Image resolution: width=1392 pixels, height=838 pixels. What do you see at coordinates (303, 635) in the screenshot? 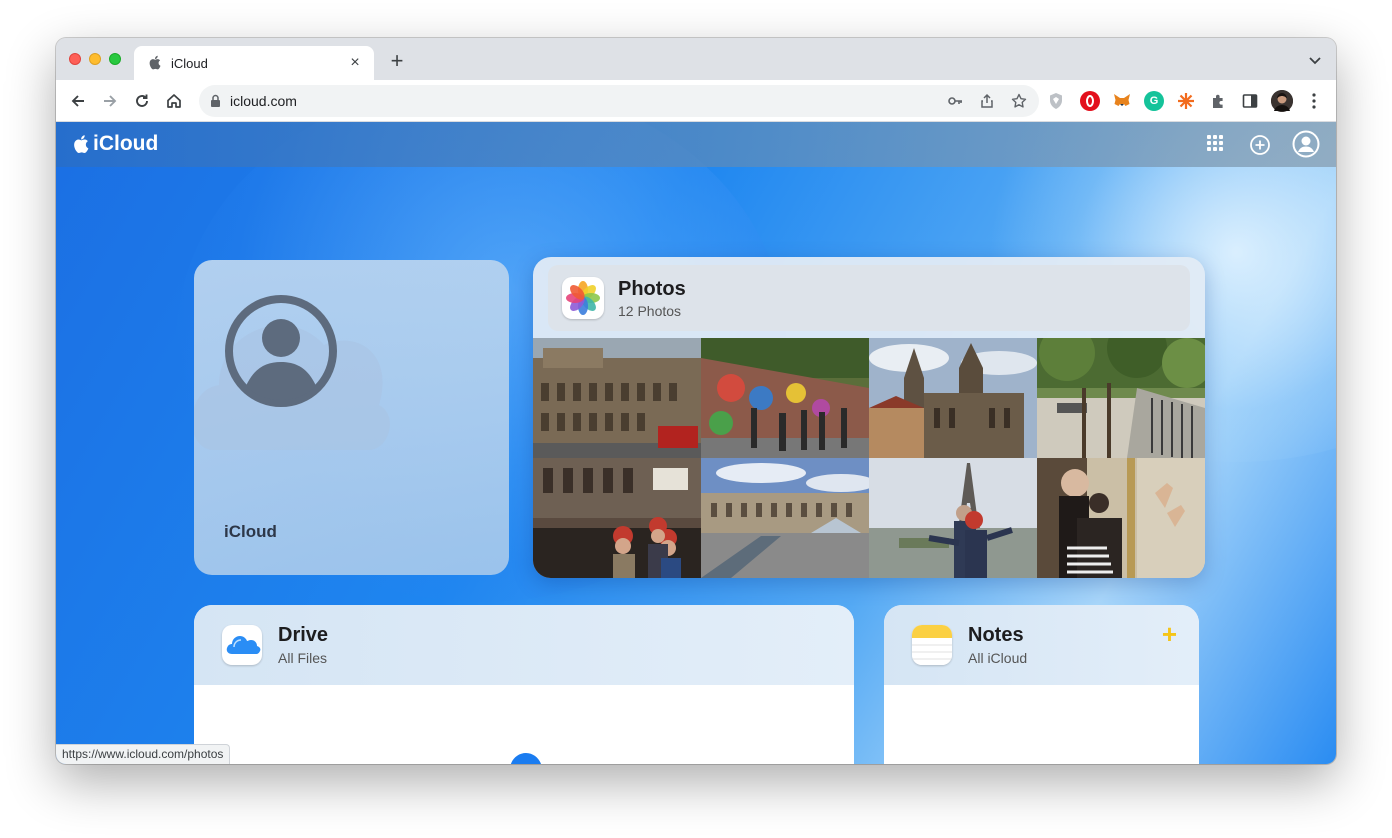
I see `drive-title: Drive` at bounding box center [303, 635].